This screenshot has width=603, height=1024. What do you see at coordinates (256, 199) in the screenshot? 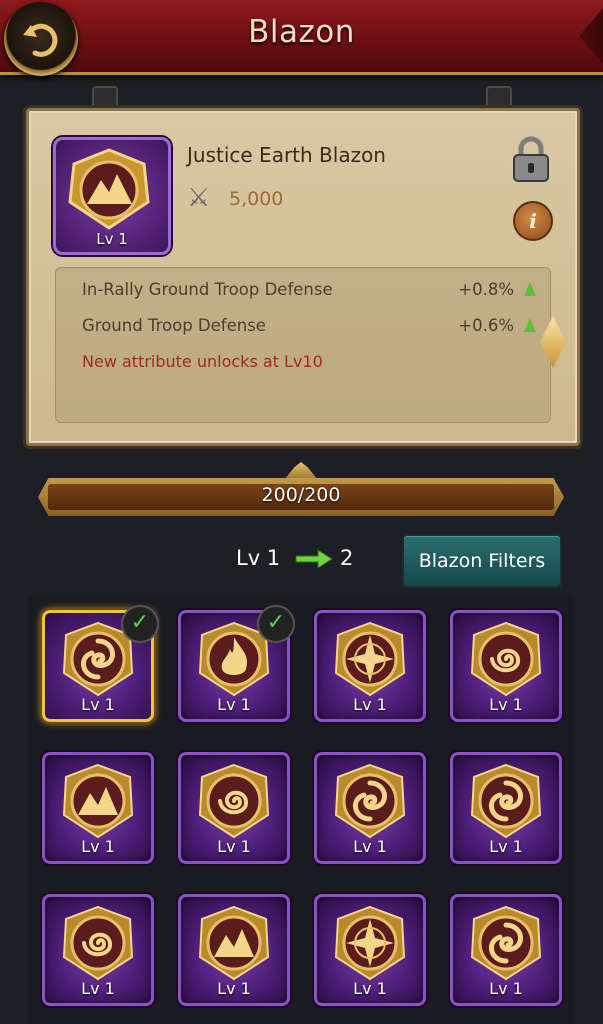
I see `blazon-power: 5,000` at bounding box center [256, 199].